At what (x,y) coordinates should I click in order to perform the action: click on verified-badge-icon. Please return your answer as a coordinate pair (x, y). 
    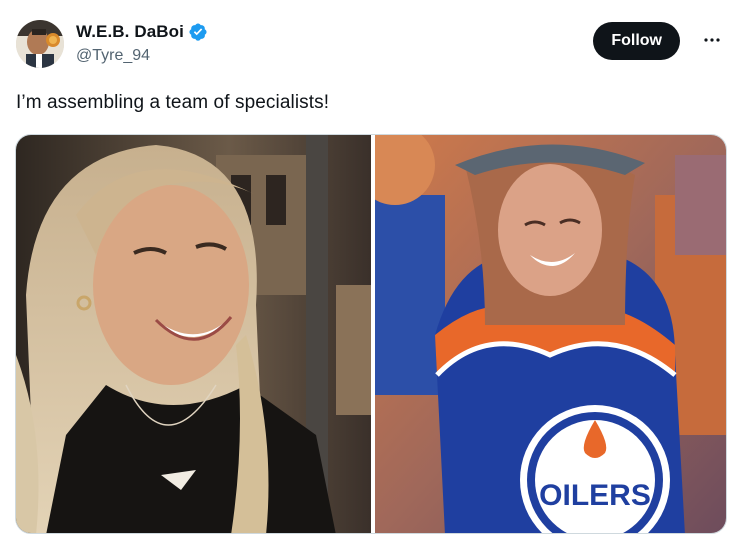
    Looking at the image, I should click on (198, 32).